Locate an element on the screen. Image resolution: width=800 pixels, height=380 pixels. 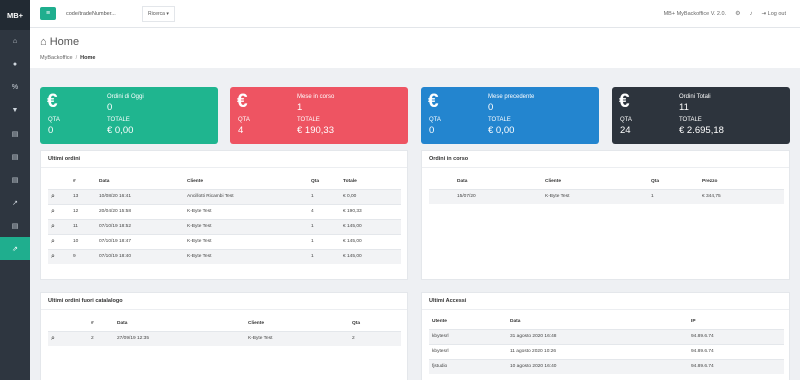
sidebar-item-list-2: ▤ is located at coordinates (15, 156).